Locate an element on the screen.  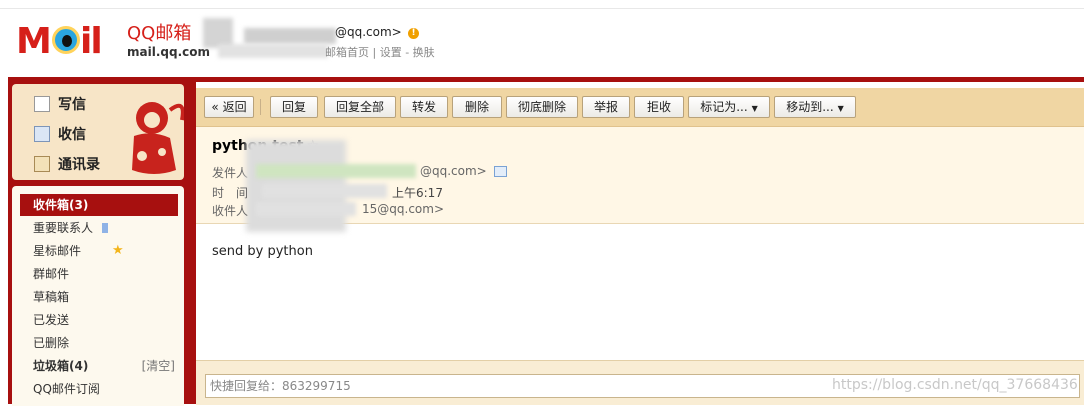
folder-label: 收件箱(3) is located at coordinates (61, 205).